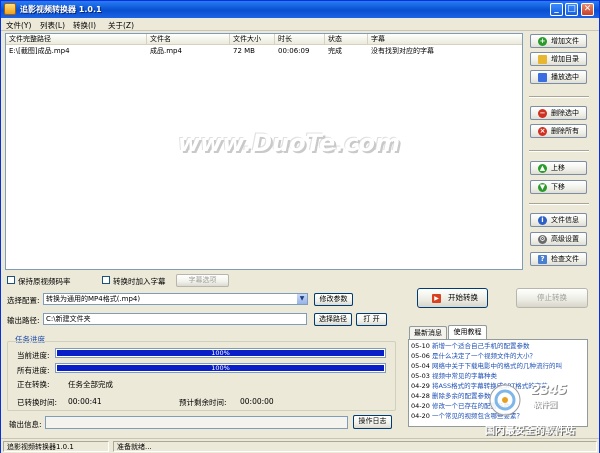  Describe the element at coordinates (420, 386) in the screenshot. I see `news-date: 04-29` at that location.